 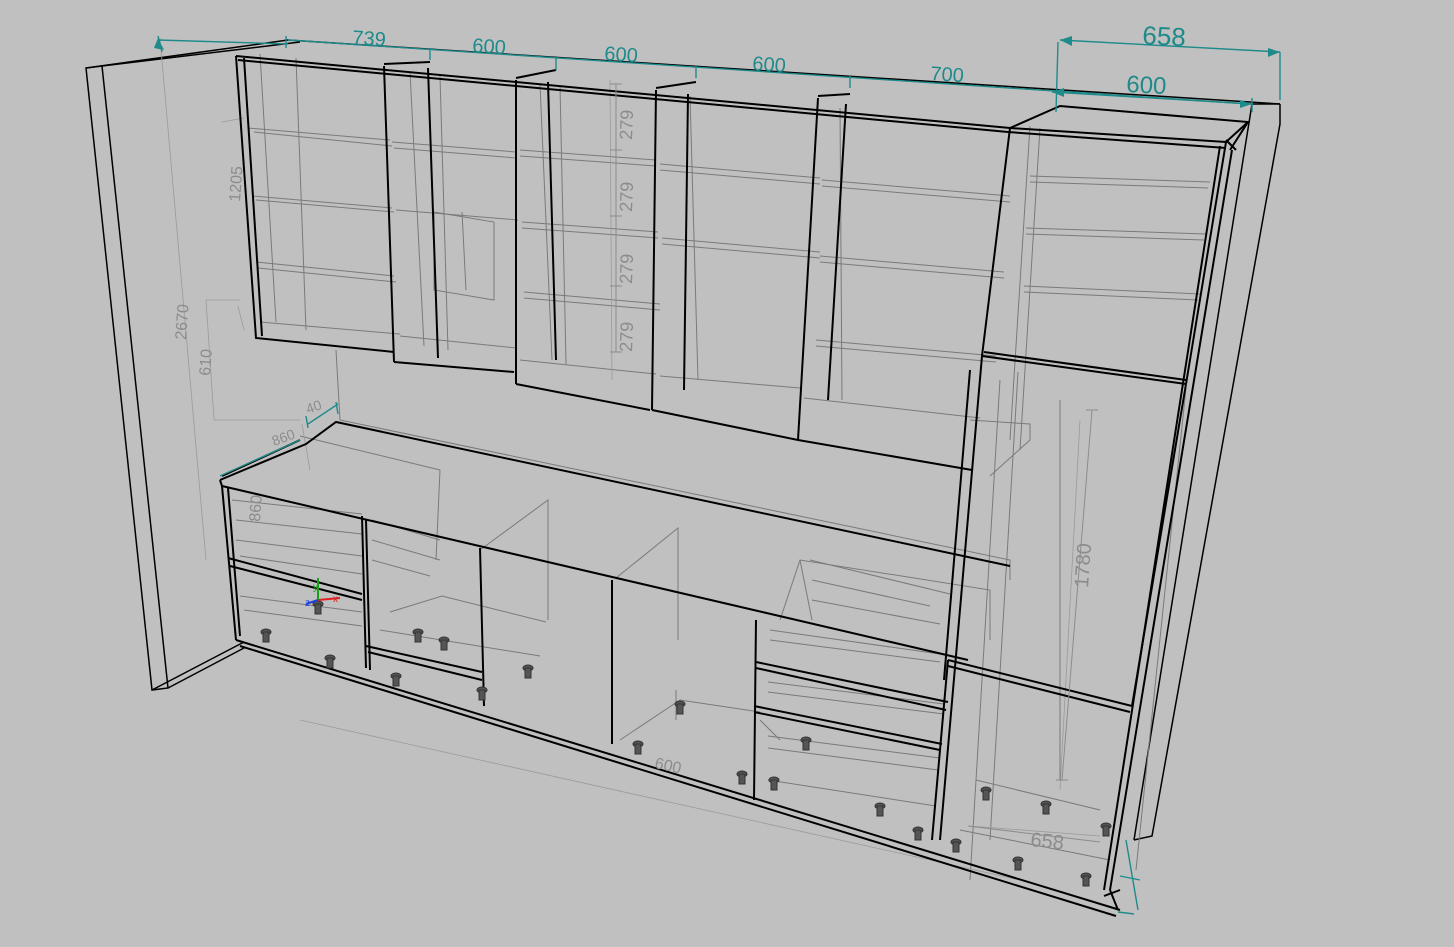 I want to click on dim-tall-unit-height: 1780, so click(x=1083, y=565).